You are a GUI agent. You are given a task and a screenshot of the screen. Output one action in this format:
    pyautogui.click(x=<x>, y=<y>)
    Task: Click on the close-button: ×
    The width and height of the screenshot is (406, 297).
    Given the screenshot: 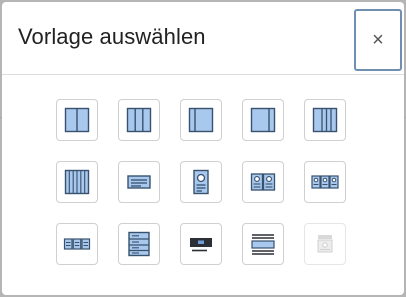 What is the action you would take?
    pyautogui.click(x=378, y=40)
    